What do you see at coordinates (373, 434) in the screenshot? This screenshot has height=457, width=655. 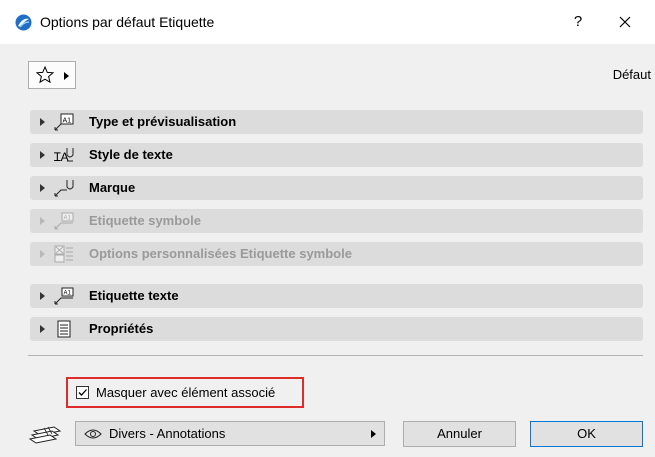 I see `dropdown-arrow-icon` at bounding box center [373, 434].